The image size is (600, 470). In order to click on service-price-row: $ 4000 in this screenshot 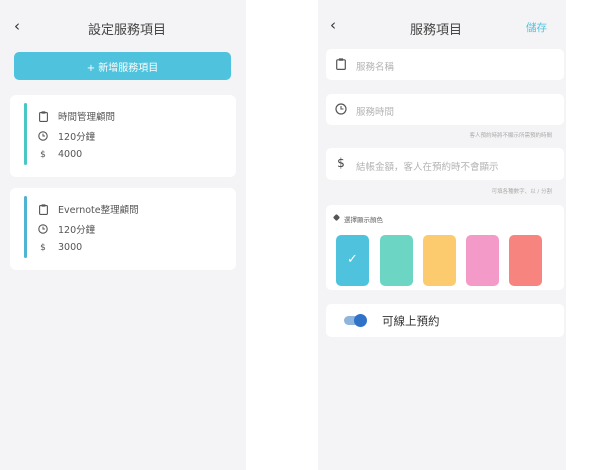, I will do `click(59, 154)`.